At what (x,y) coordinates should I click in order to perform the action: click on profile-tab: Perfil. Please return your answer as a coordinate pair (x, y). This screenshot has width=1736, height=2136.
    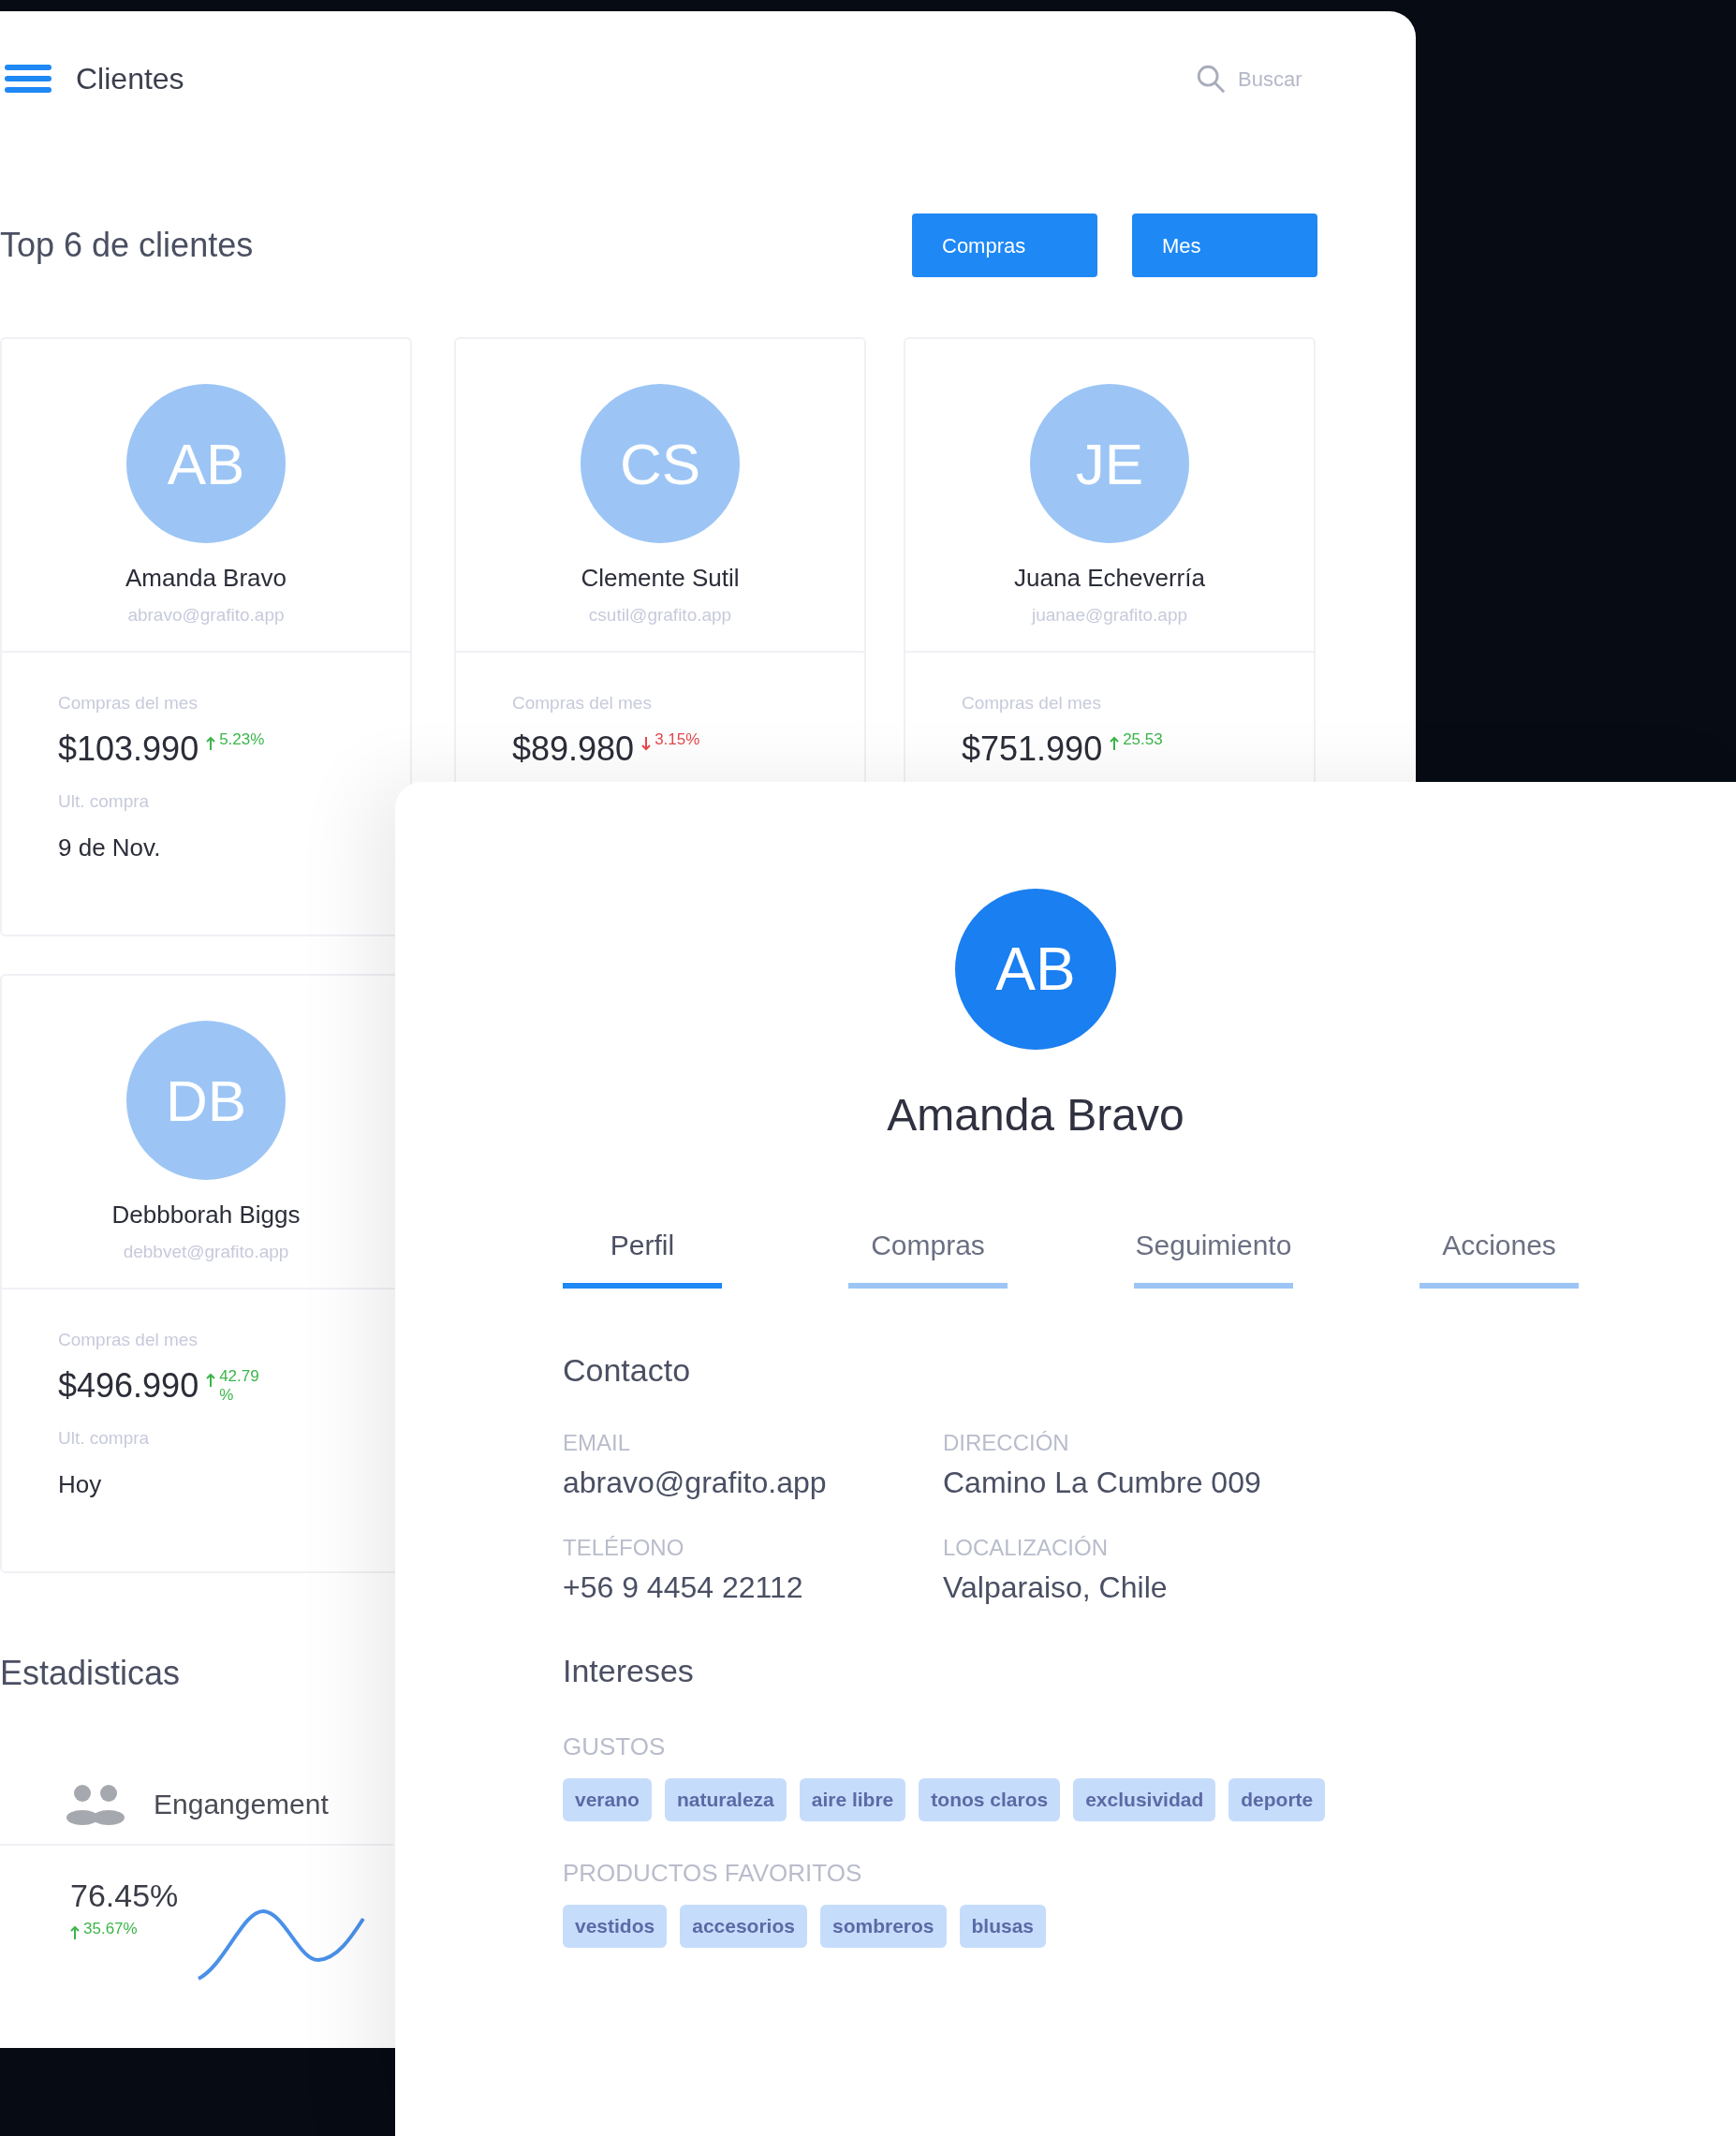
    Looking at the image, I should click on (642, 1256).